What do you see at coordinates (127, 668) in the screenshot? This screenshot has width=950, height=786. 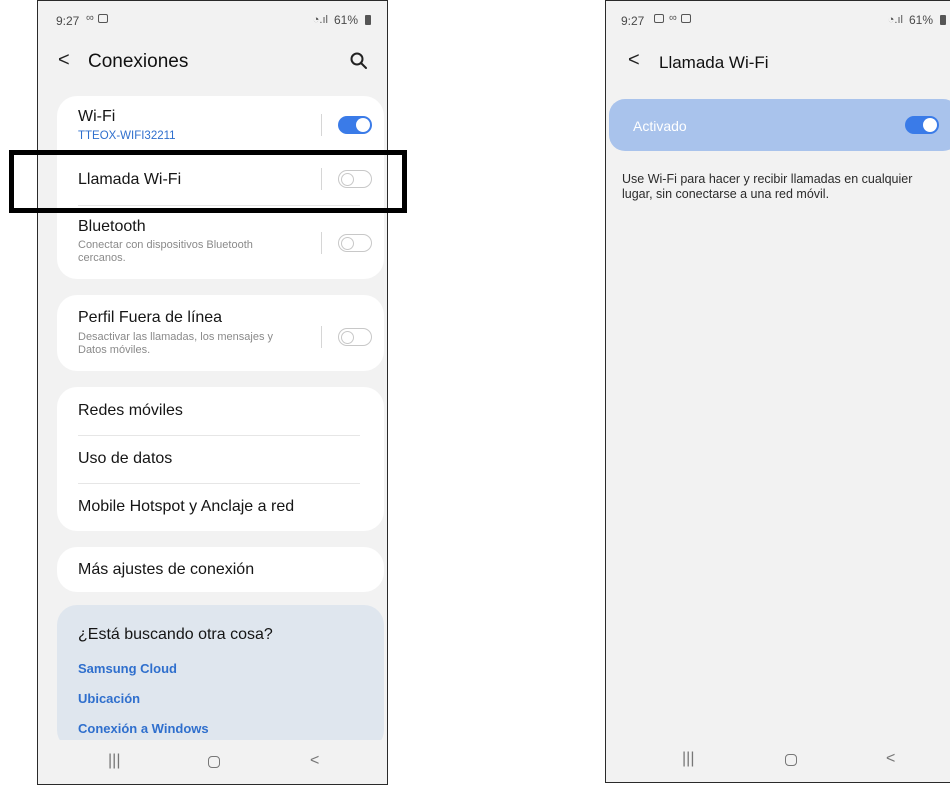 I see `link-samsung-cloud: Samsung Cloud` at bounding box center [127, 668].